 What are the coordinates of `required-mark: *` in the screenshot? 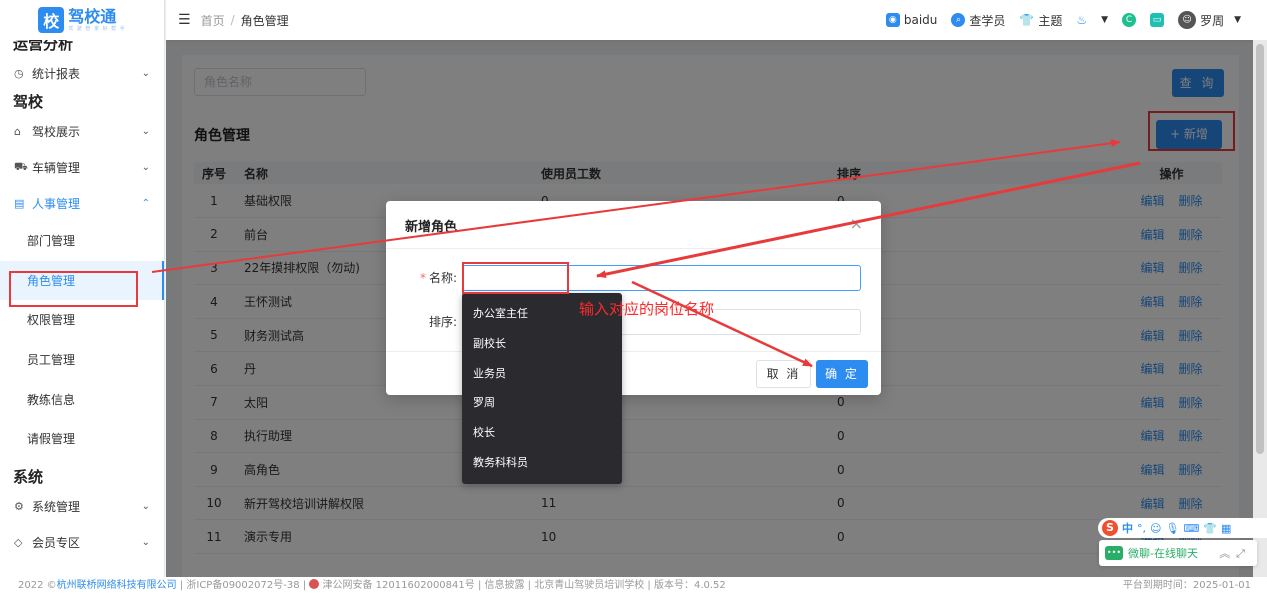 It's located at (422, 278).